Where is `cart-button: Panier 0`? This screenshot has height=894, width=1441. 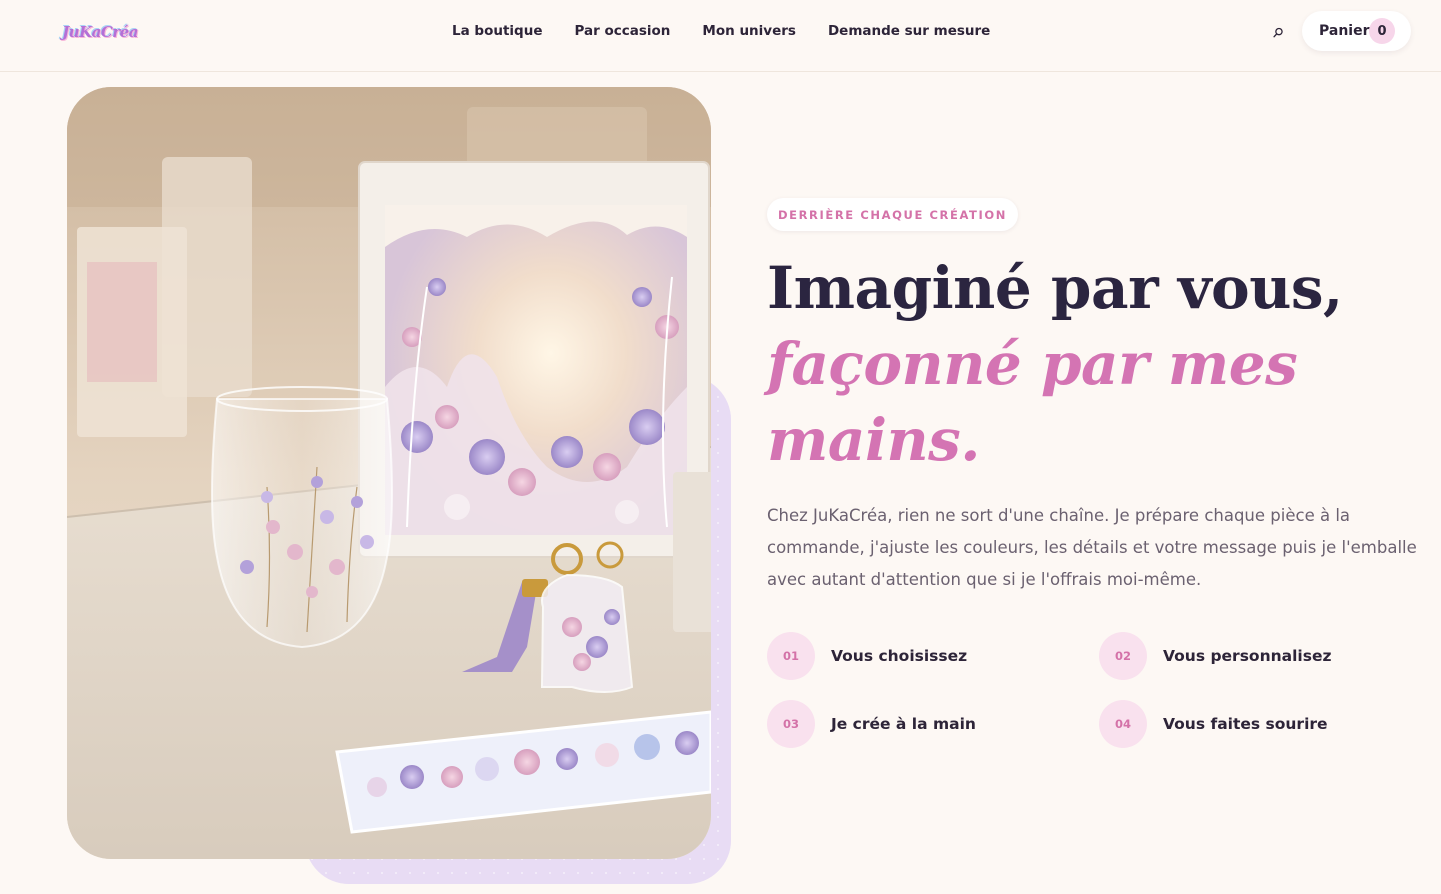
cart-button: Panier 0 is located at coordinates (1356, 31).